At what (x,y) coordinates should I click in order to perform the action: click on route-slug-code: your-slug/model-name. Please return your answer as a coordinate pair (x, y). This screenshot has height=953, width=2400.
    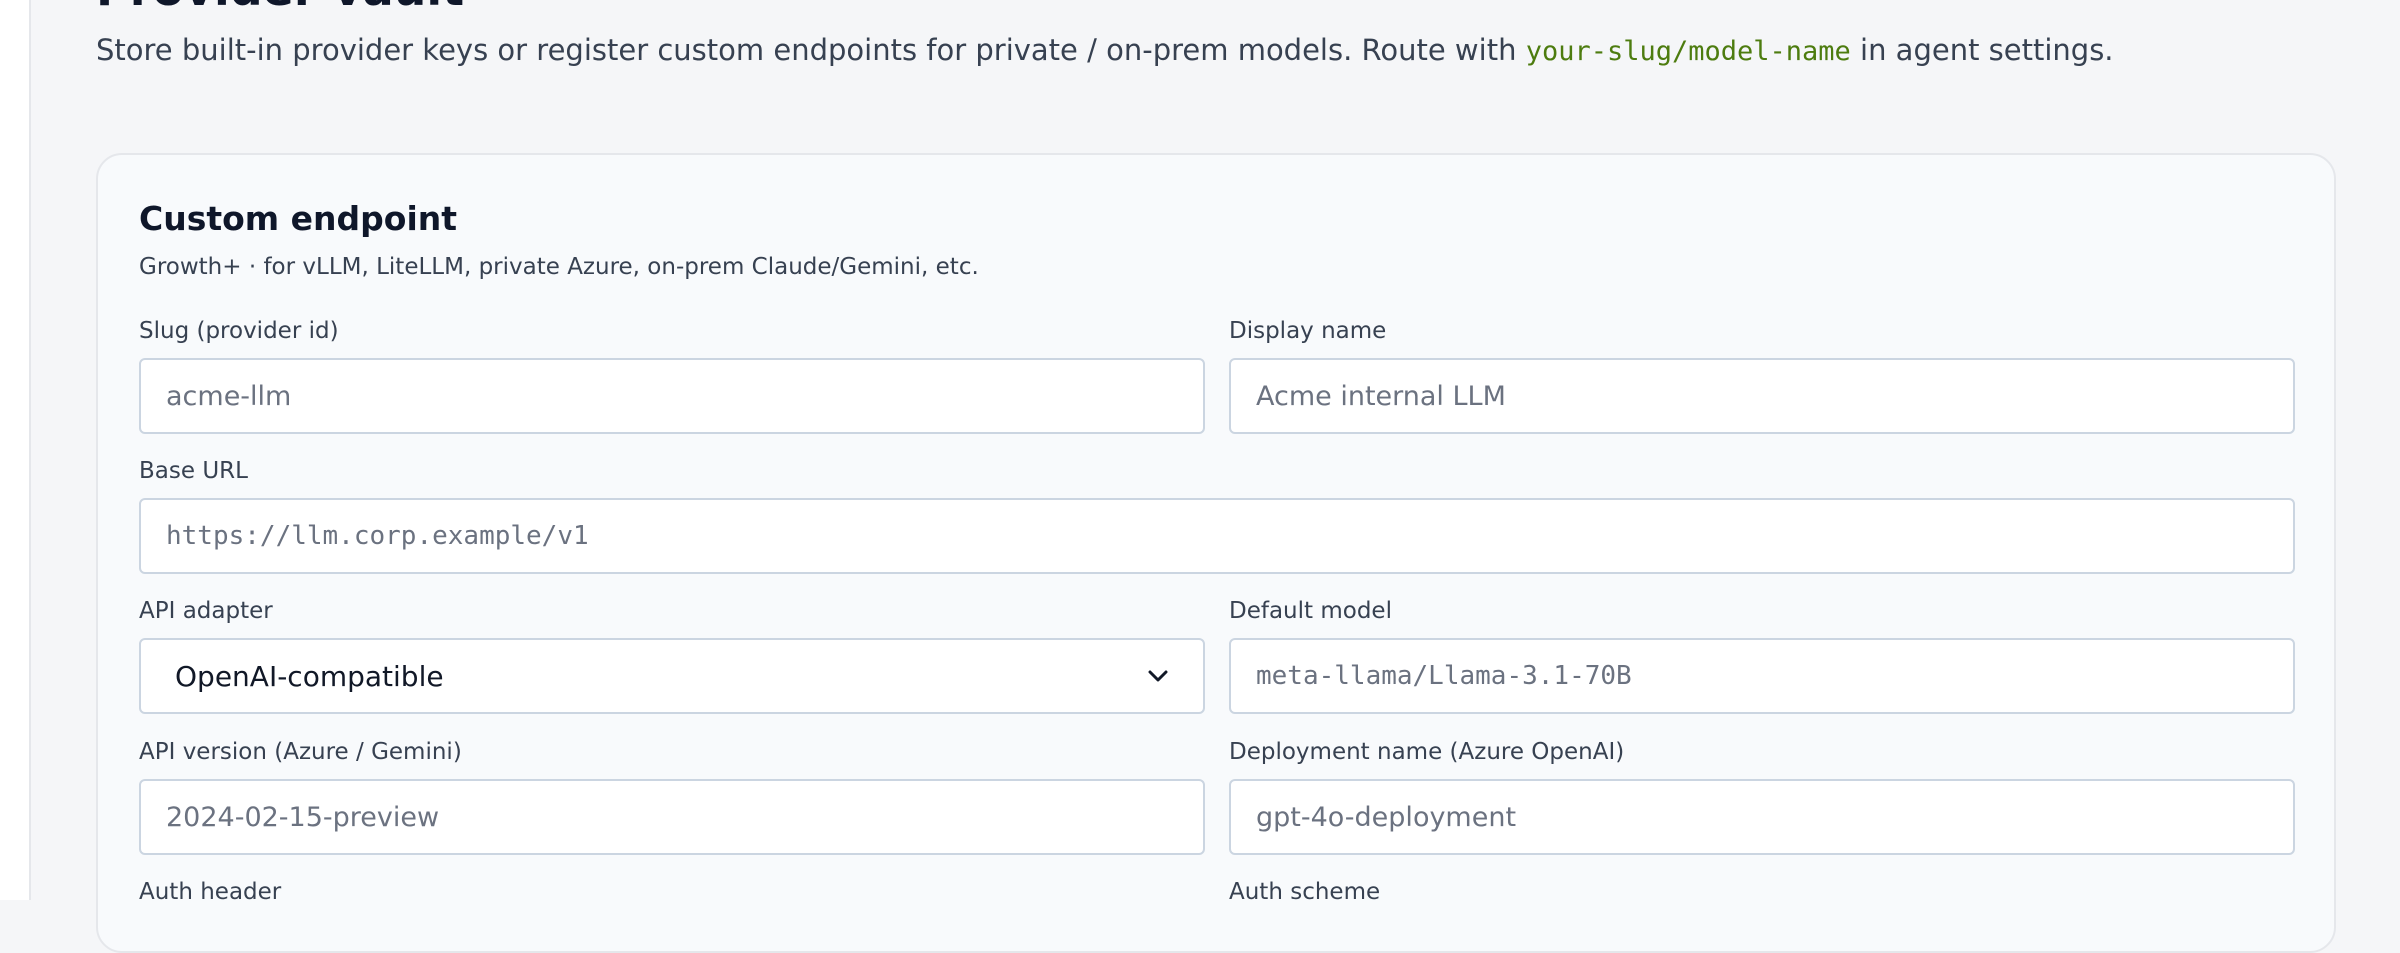
    Looking at the image, I should click on (1688, 51).